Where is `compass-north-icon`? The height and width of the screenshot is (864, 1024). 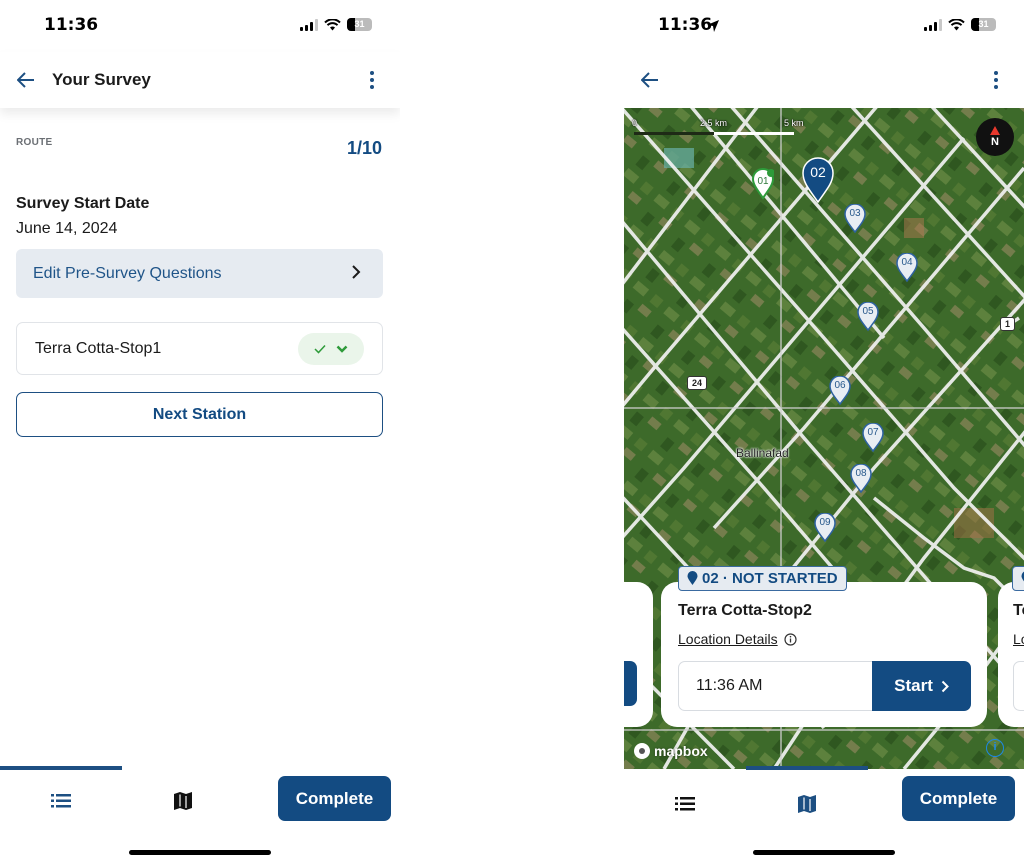
compass-north-icon is located at coordinates (995, 130).